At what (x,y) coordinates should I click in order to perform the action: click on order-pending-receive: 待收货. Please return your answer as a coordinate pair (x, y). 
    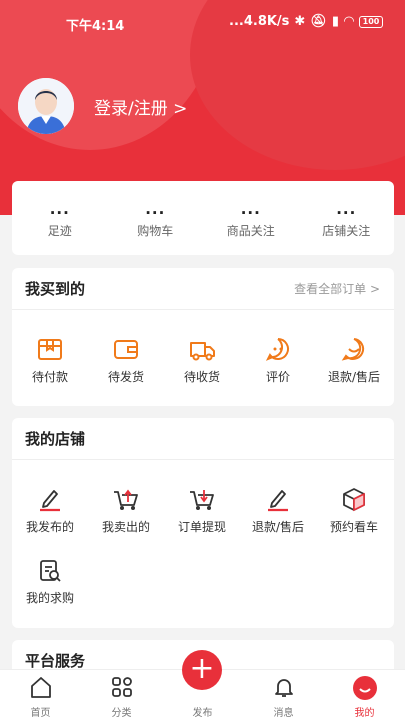
    Looking at the image, I should click on (202, 358).